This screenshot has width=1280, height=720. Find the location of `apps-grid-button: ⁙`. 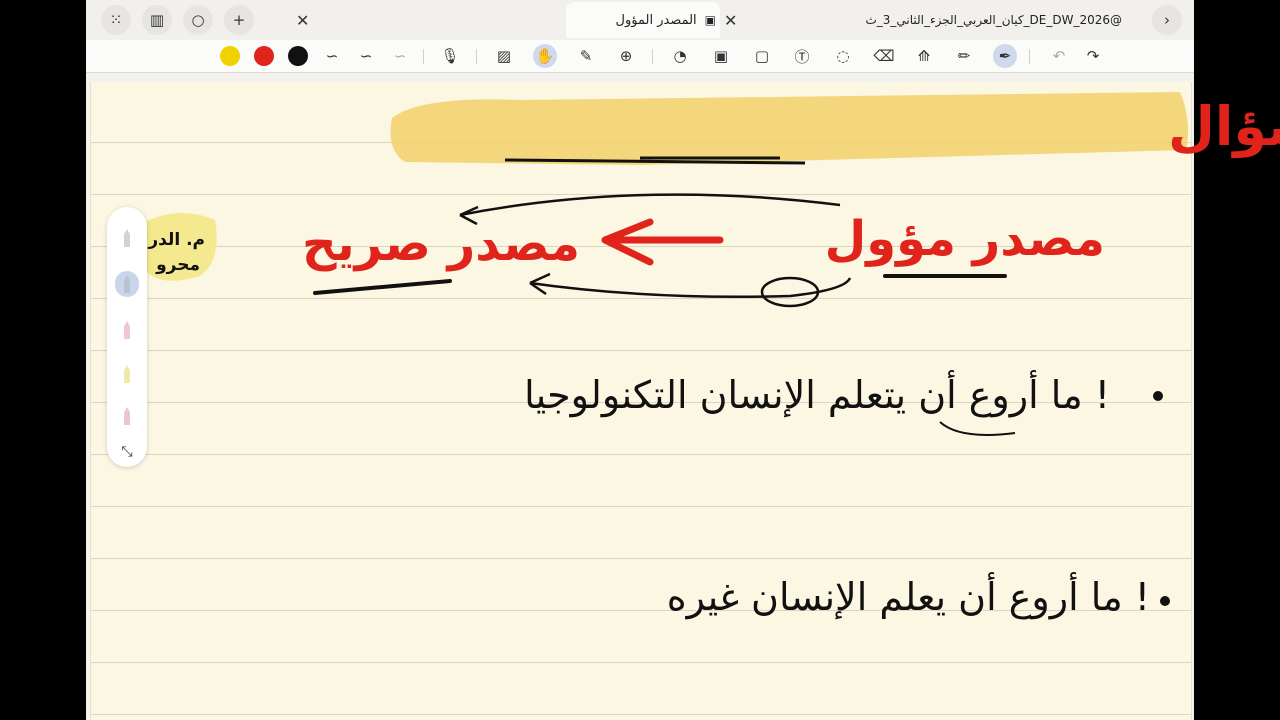

apps-grid-button: ⁙ is located at coordinates (116, 20).